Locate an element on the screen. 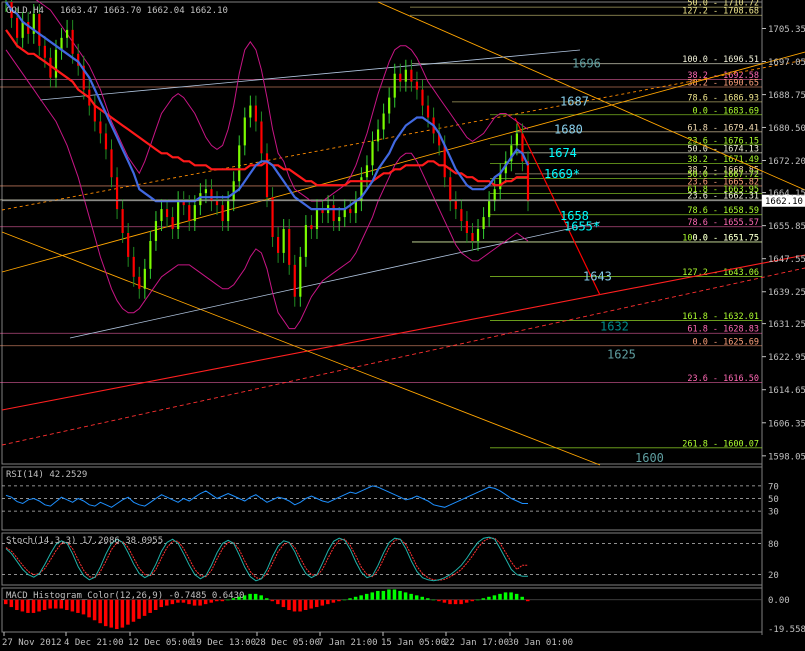 This screenshot has height=651, width=805. y-tick-label-12: 1606.35 is located at coordinates (786, 424).